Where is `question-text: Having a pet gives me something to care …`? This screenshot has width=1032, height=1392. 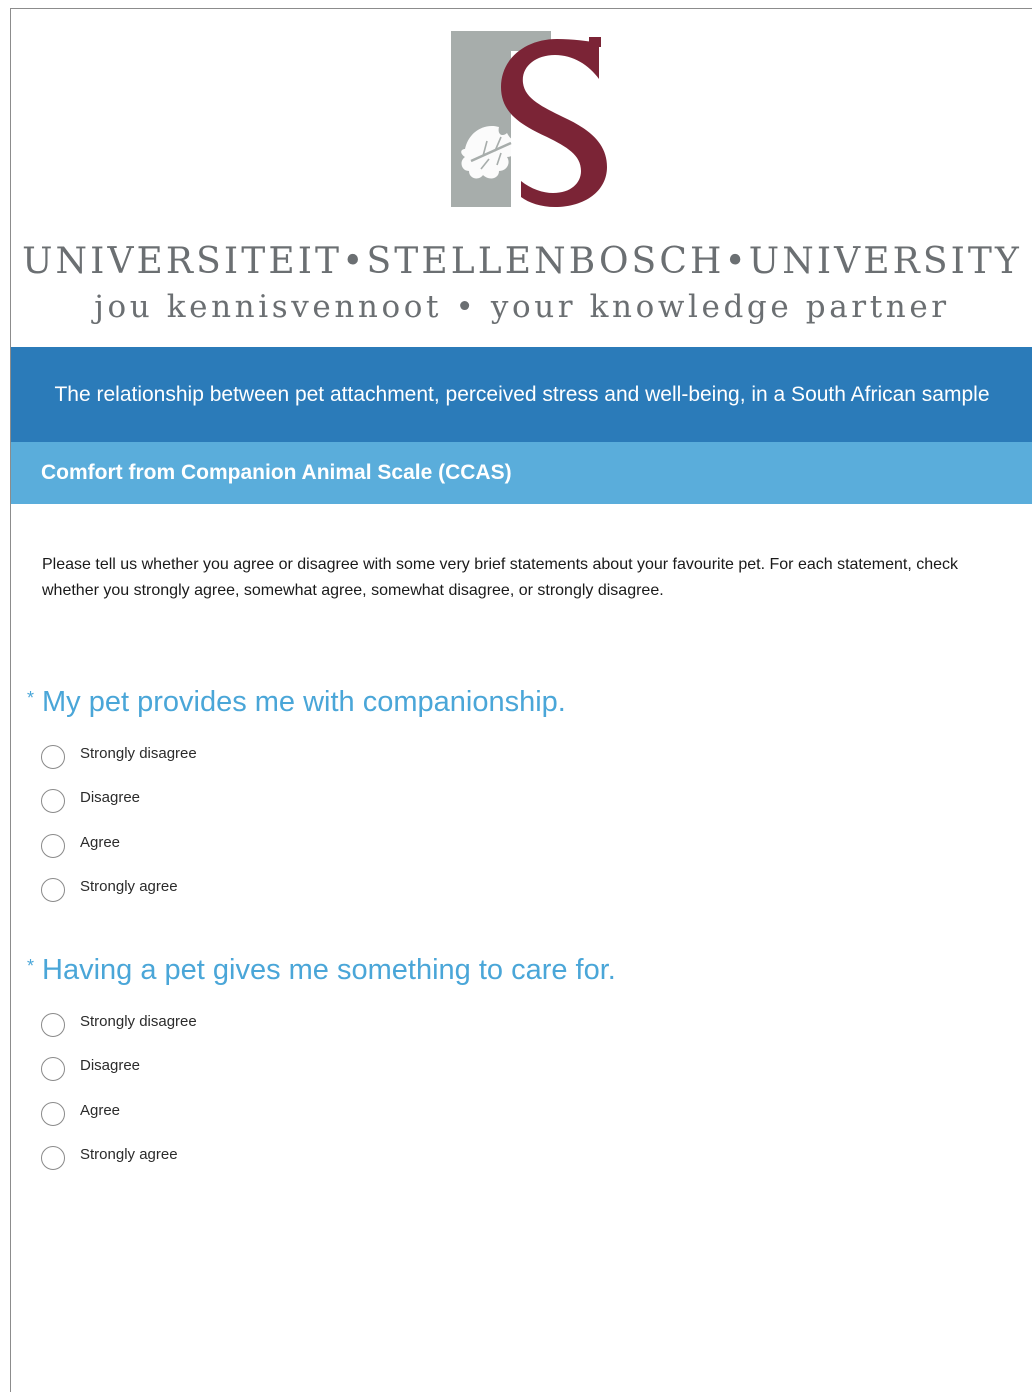
question-text: Having a pet gives me something to care … is located at coordinates (329, 970).